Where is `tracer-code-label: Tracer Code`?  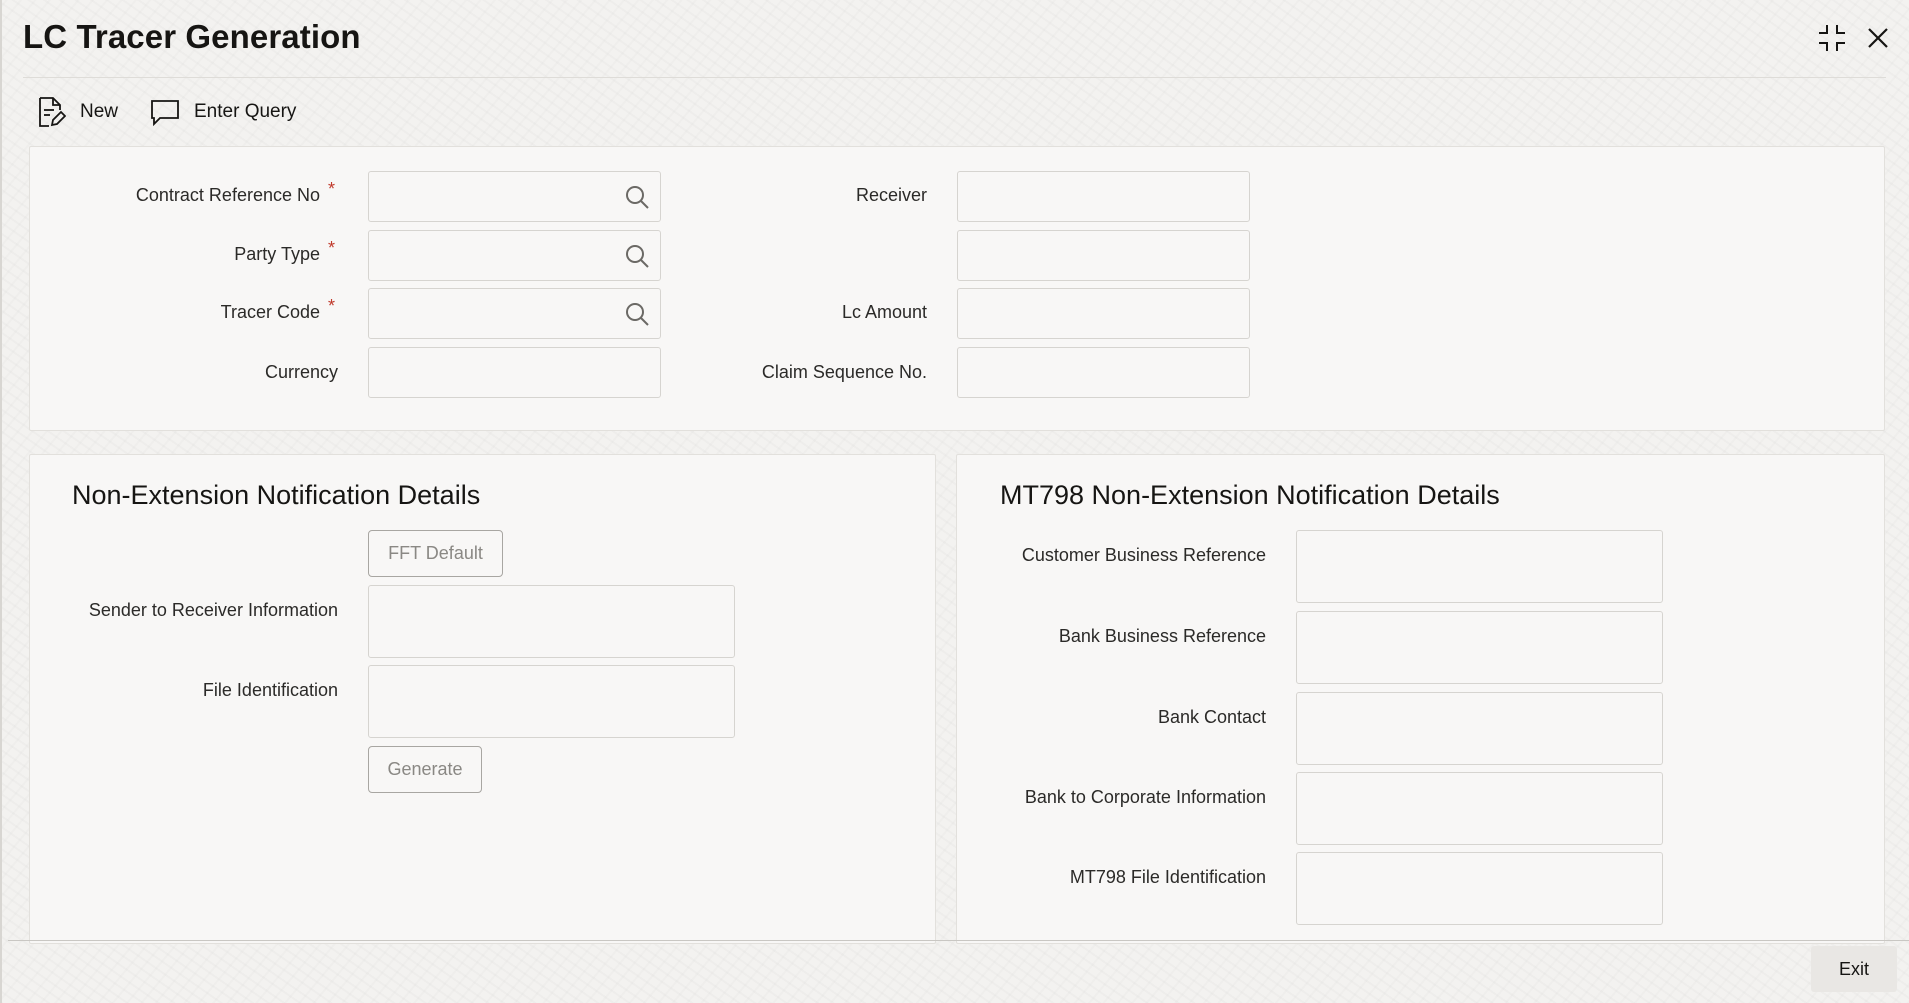
tracer-code-label: Tracer Code is located at coordinates (270, 312).